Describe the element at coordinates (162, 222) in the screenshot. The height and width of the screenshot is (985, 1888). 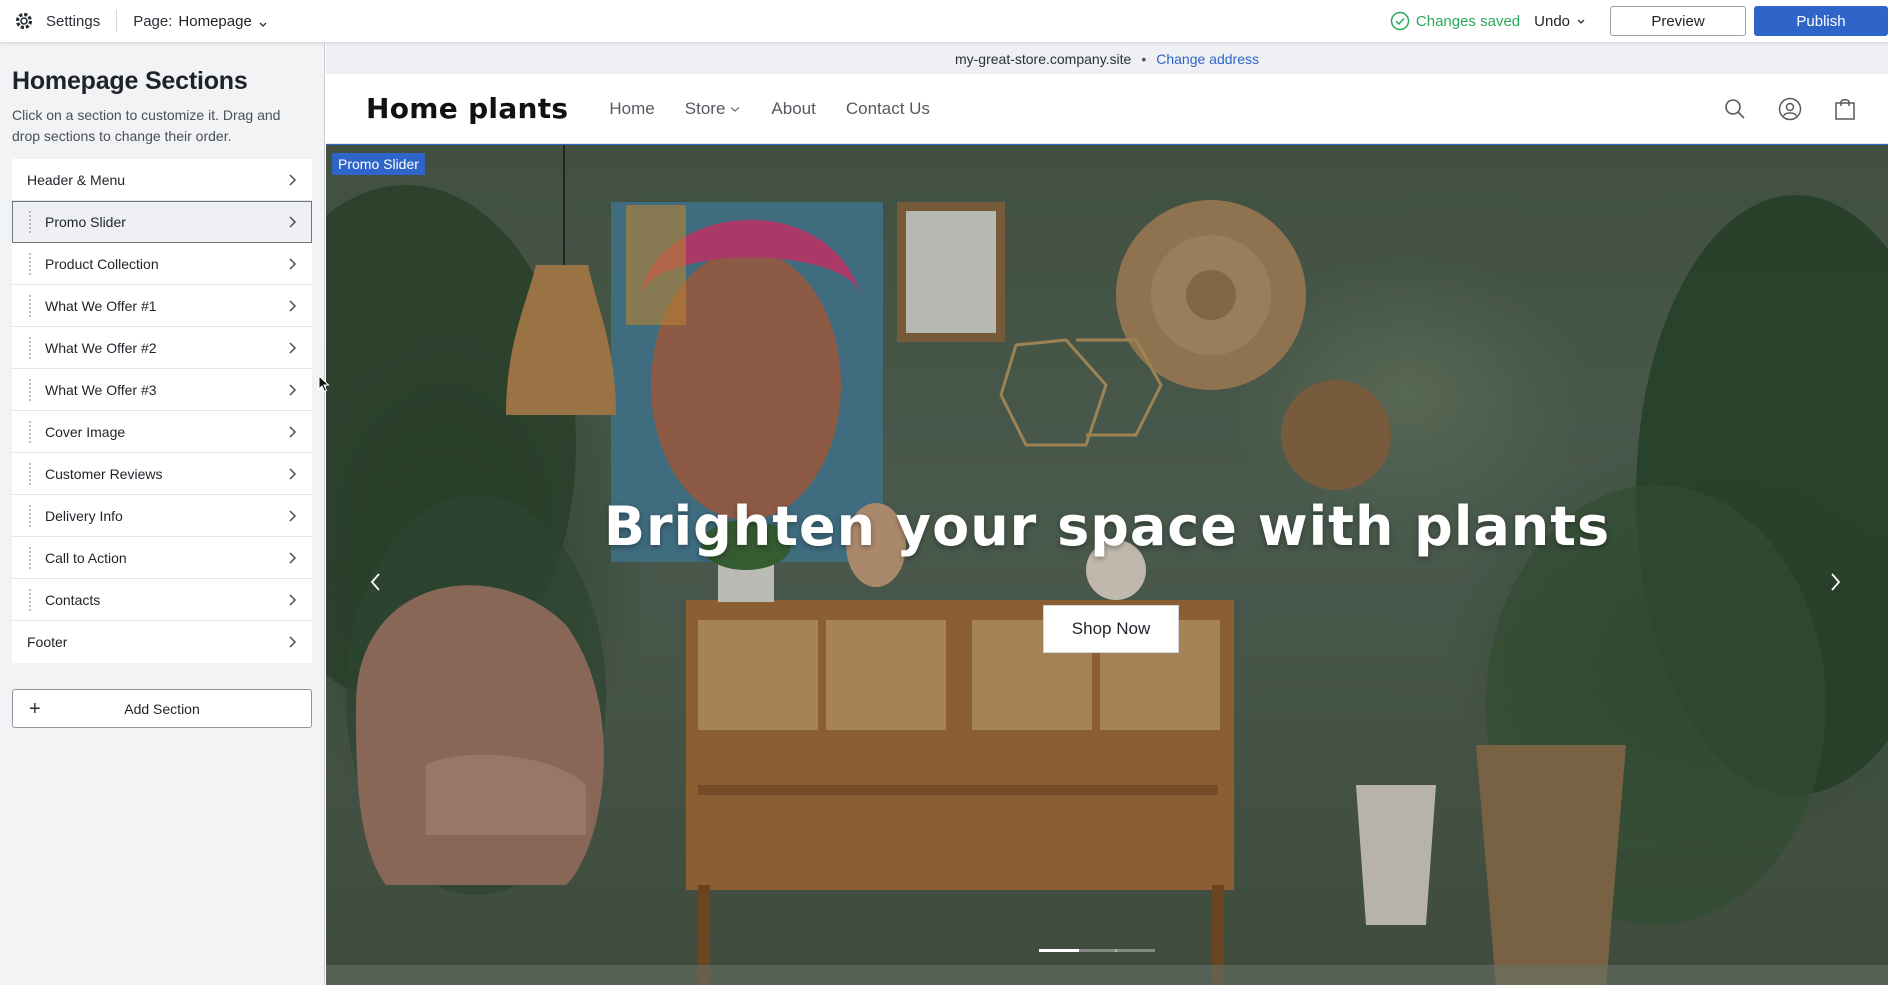
I see `section-item: Promo Slider` at that location.